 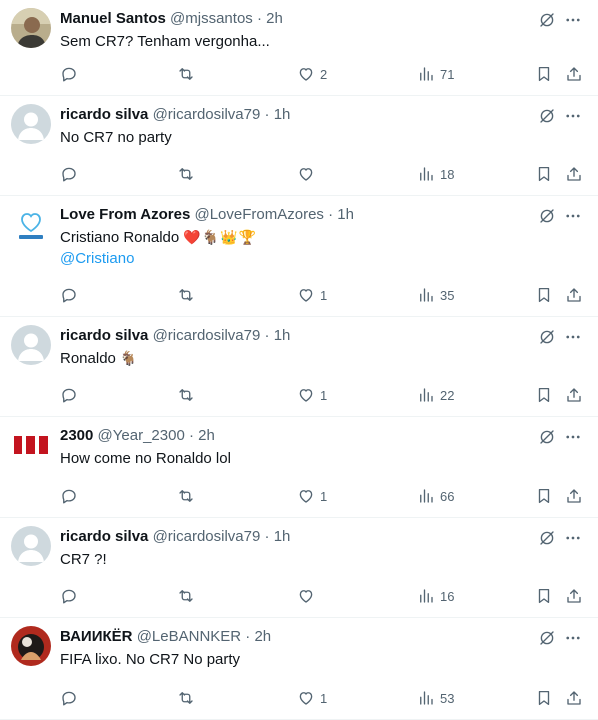 I want to click on tweet-text-content: FIFA lixo. No CR7 No party, so click(x=150, y=659).